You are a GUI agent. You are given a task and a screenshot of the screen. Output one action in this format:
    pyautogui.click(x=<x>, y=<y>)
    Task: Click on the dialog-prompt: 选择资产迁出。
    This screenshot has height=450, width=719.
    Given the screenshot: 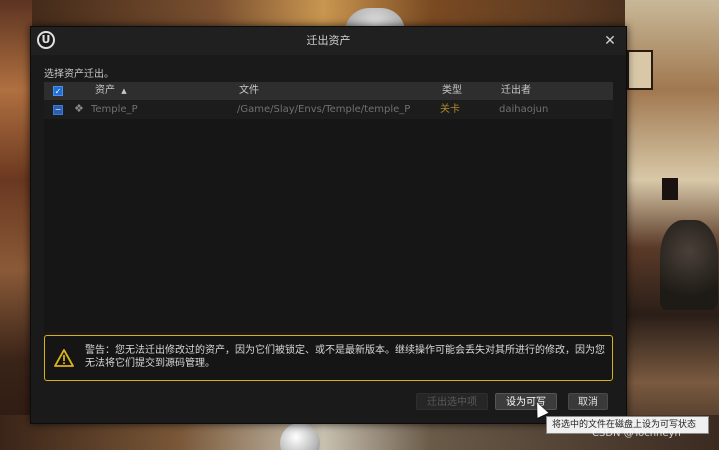 What is the action you would take?
    pyautogui.click(x=79, y=74)
    